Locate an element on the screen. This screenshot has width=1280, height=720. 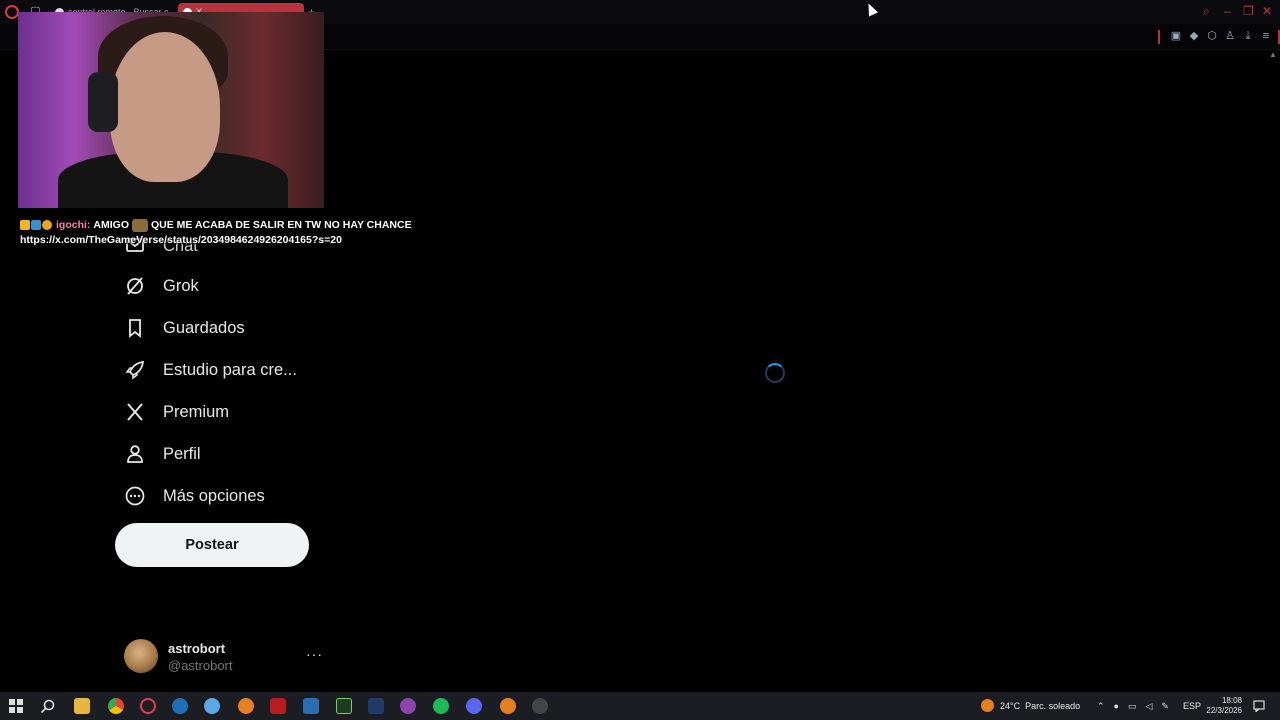
streamer-face is located at coordinates (165, 107).